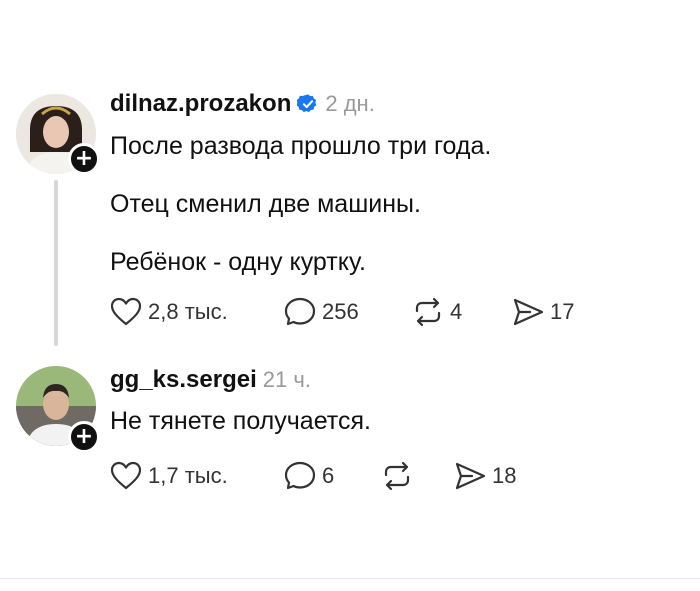 This screenshot has height=591, width=700. Describe the element at coordinates (183, 380) in the screenshot. I see `username: gg_ks.sergei` at that location.